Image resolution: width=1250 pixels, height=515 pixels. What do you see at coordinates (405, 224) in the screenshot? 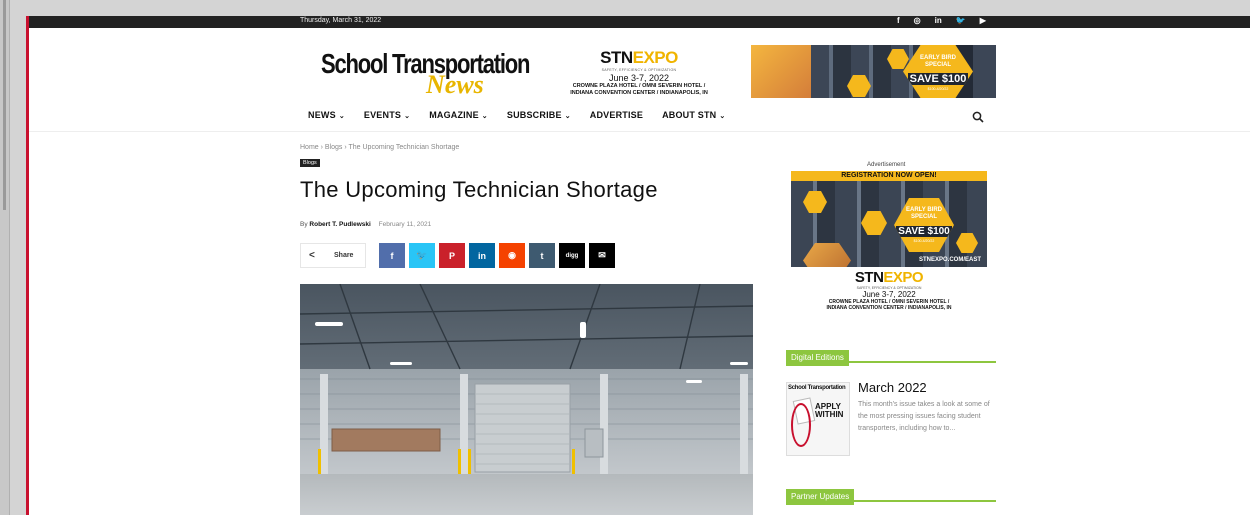
I see `article-date: February 11, 2021` at bounding box center [405, 224].